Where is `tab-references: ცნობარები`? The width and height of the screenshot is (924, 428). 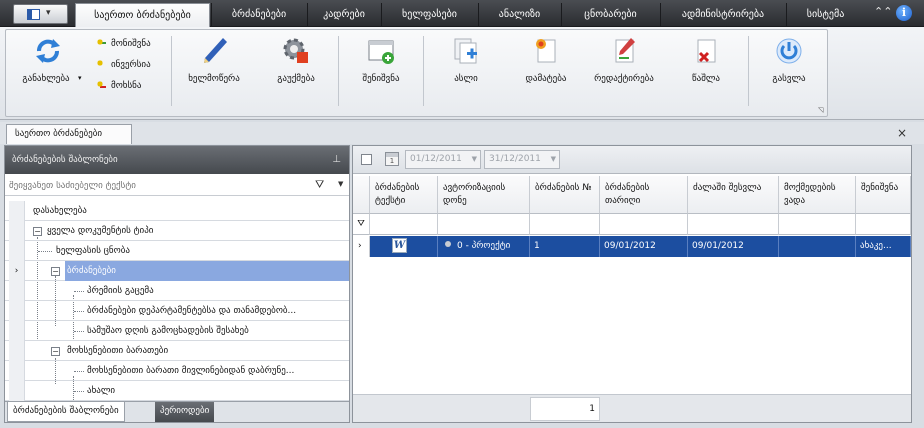
tab-references: ცნობარები is located at coordinates (610, 15).